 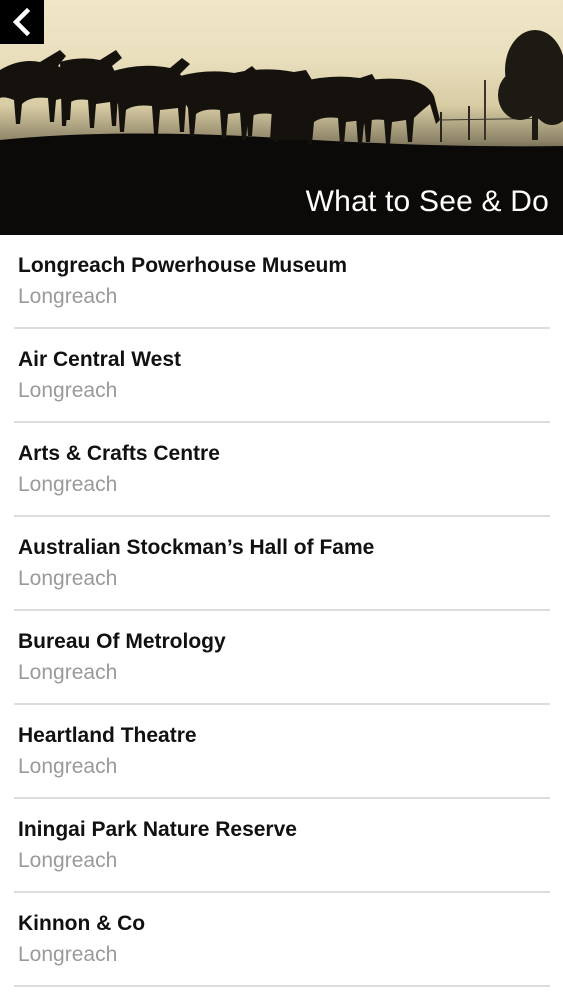 I want to click on item-title: Longreach Powerhouse Museum, so click(x=183, y=265).